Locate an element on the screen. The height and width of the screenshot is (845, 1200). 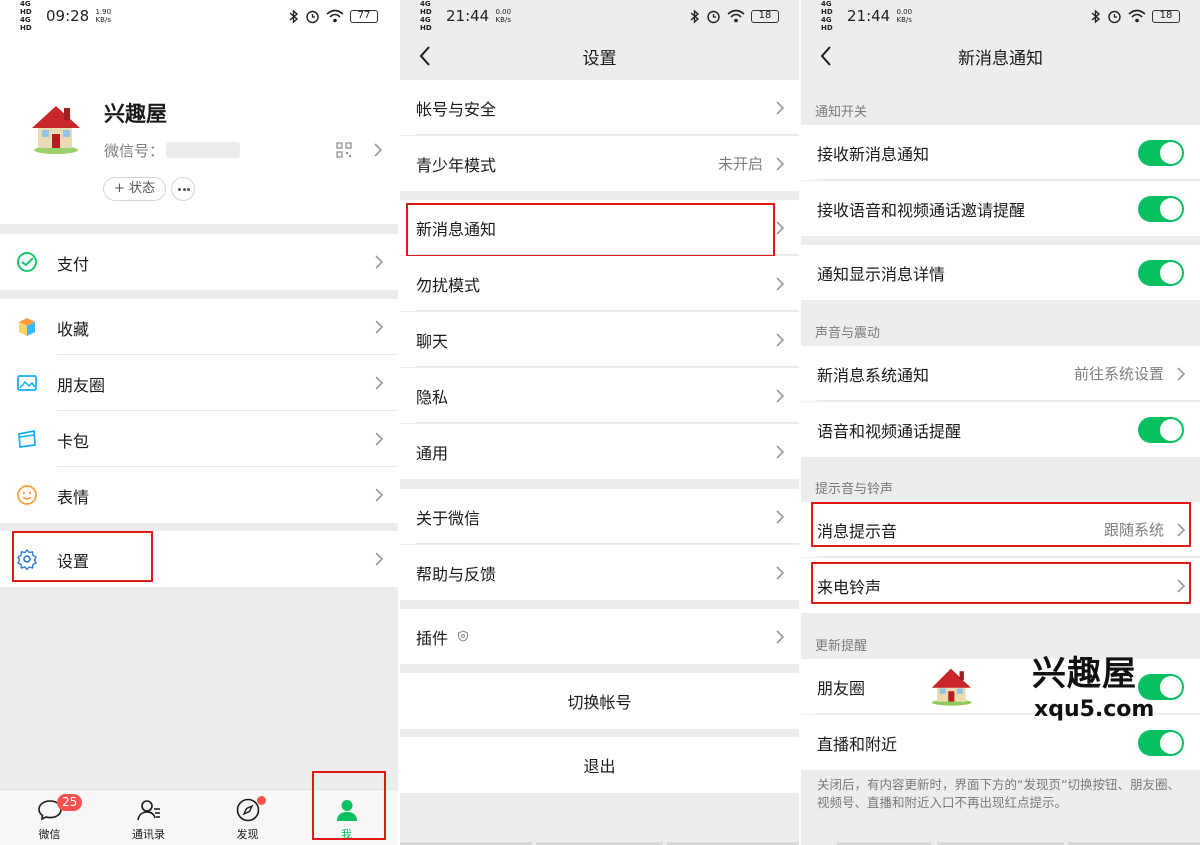
settings-item-privacy: 隐私 is located at coordinates (599, 395).